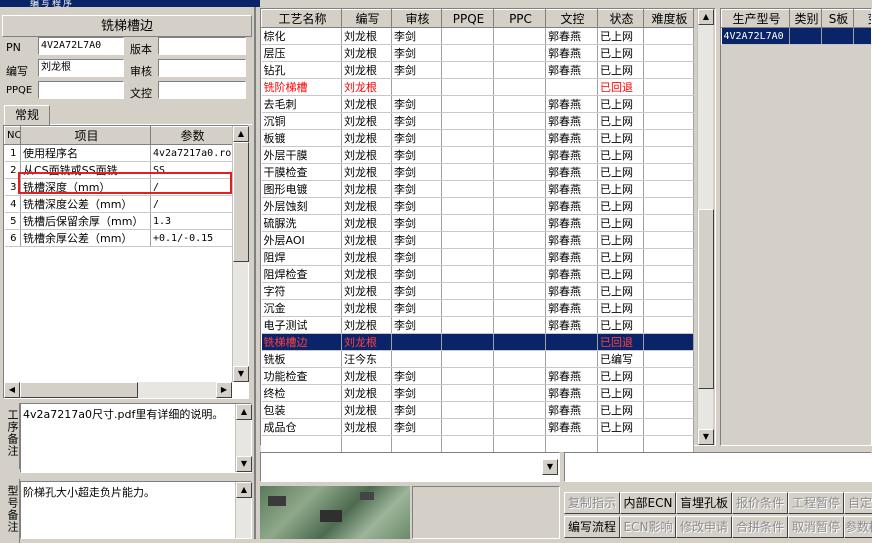 This screenshot has height=543, width=872. I want to click on col-header-ppqe: PPQE, so click(468, 19).